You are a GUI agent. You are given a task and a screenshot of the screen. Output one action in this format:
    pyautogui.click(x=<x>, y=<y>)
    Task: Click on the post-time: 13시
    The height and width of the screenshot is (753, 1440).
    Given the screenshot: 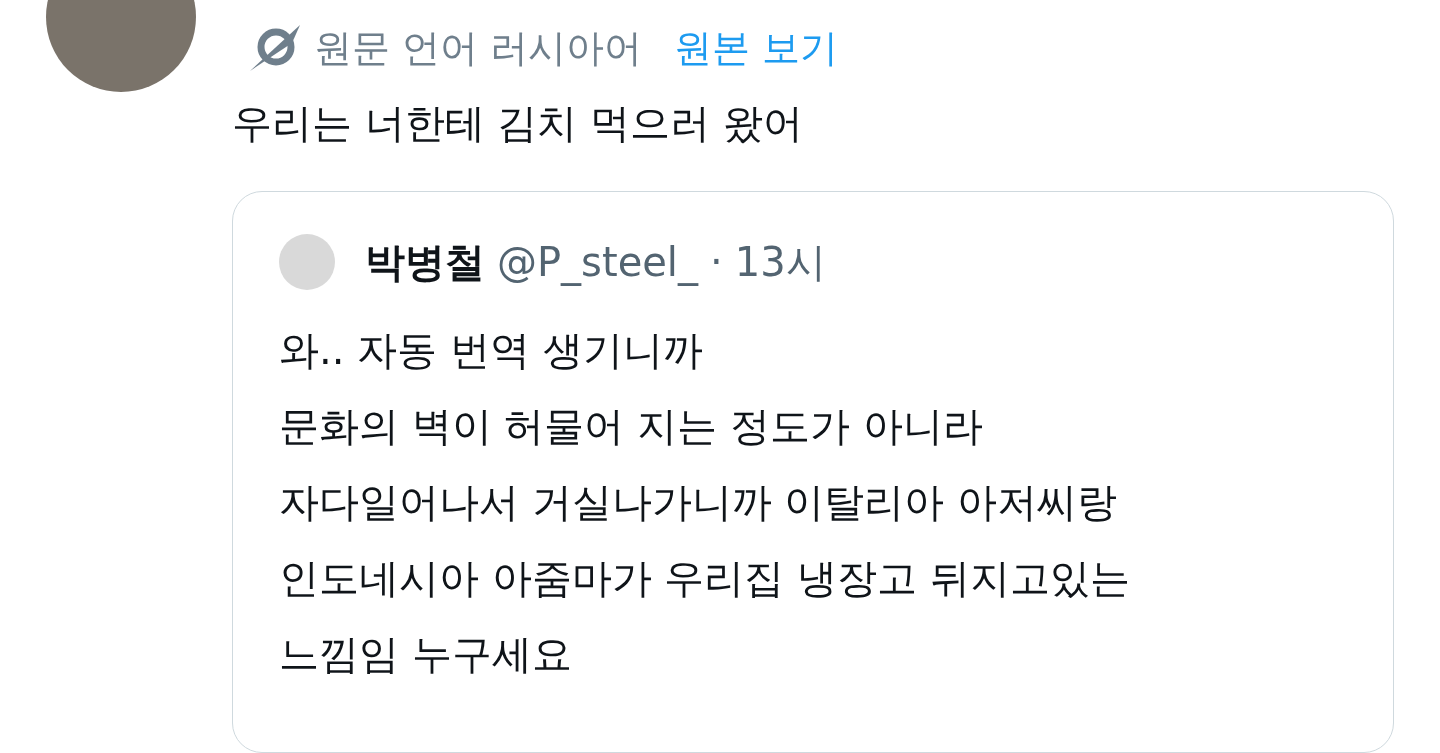 What is the action you would take?
    pyautogui.click(x=780, y=262)
    